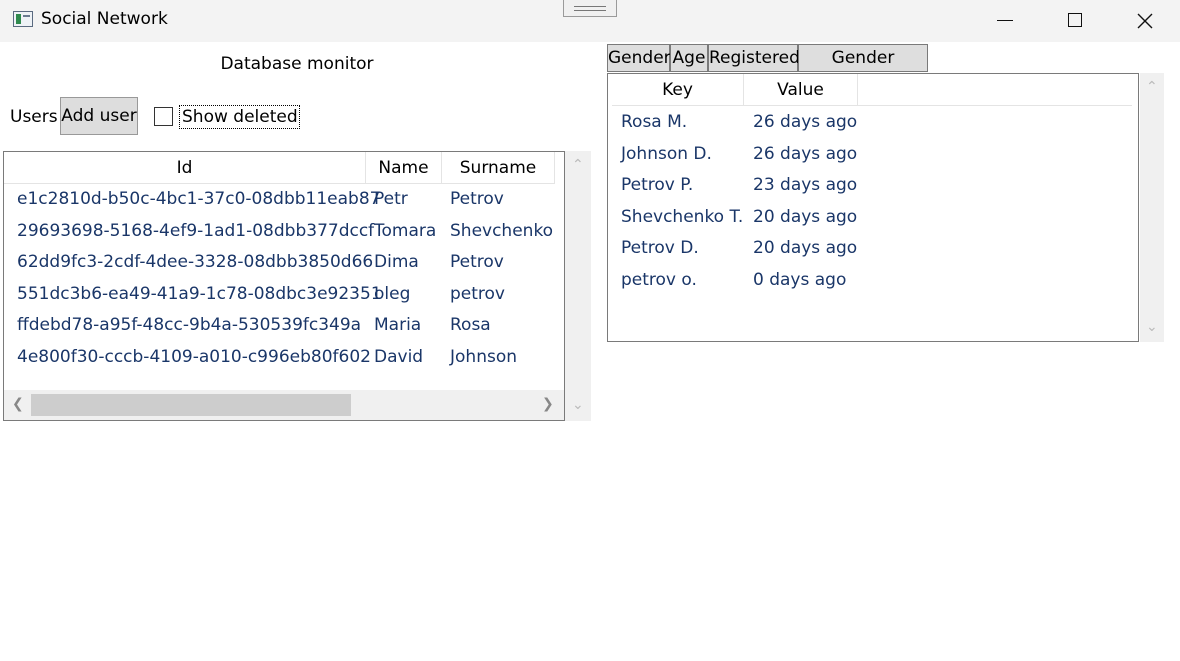 The width and height of the screenshot is (1180, 661). What do you see at coordinates (34, 117) in the screenshot?
I see `users-label: Users` at bounding box center [34, 117].